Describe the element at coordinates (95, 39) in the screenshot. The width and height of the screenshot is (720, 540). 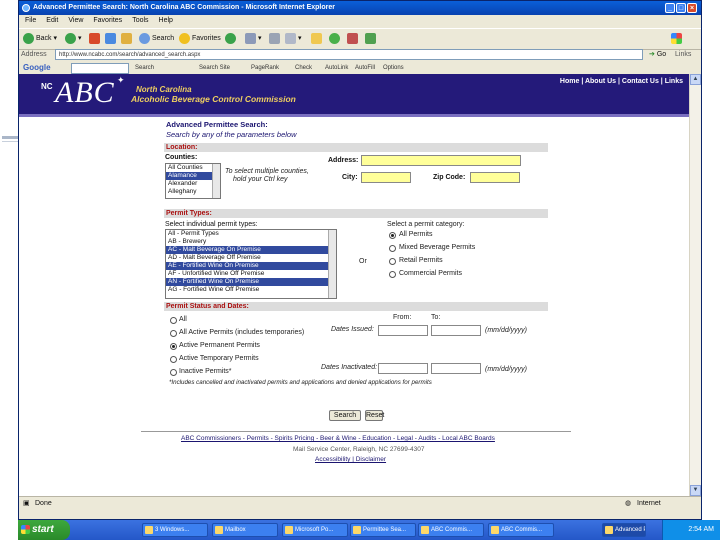
I see `stop-button` at that location.